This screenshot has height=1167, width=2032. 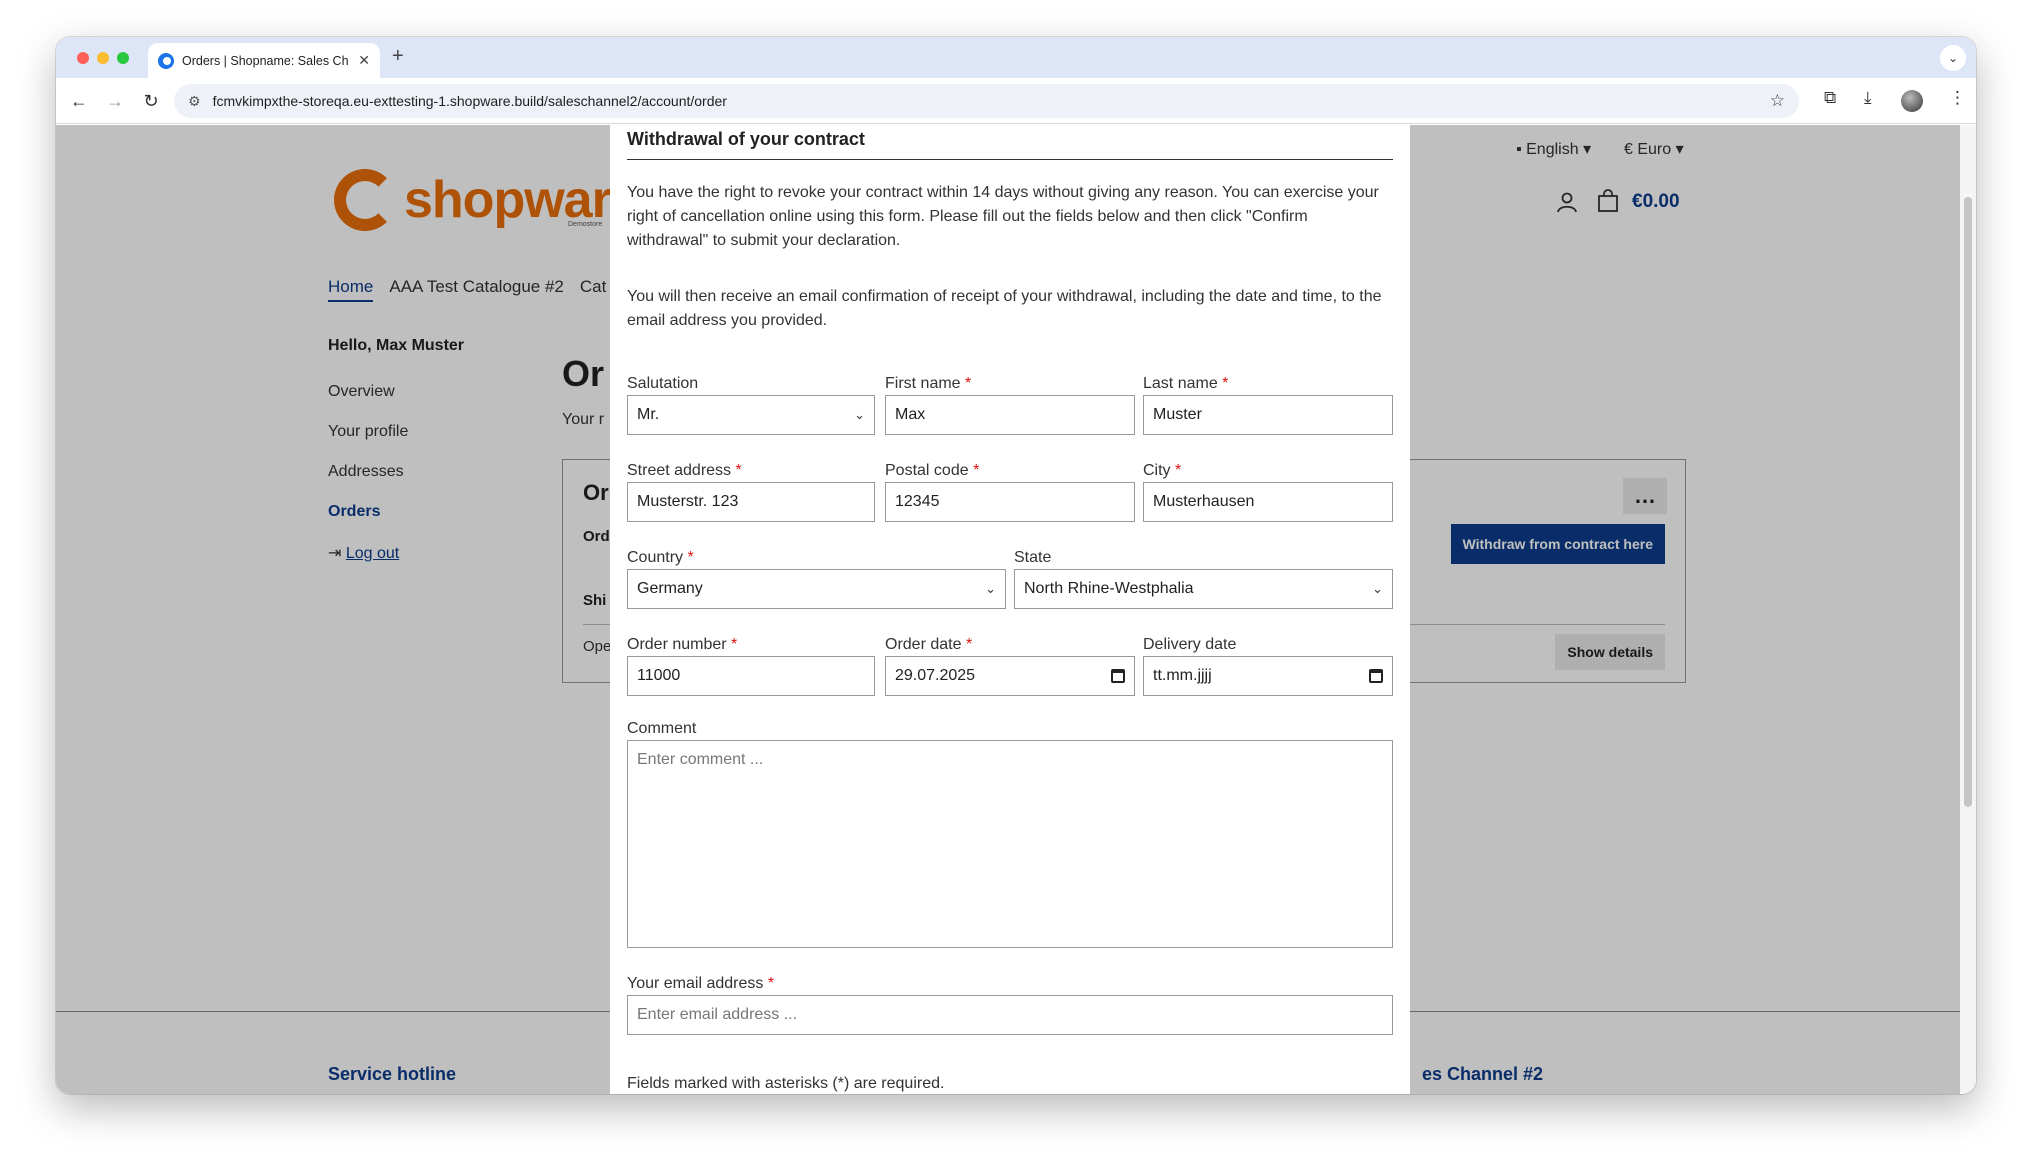 What do you see at coordinates (662, 728) in the screenshot?
I see `comment-label: Comment` at bounding box center [662, 728].